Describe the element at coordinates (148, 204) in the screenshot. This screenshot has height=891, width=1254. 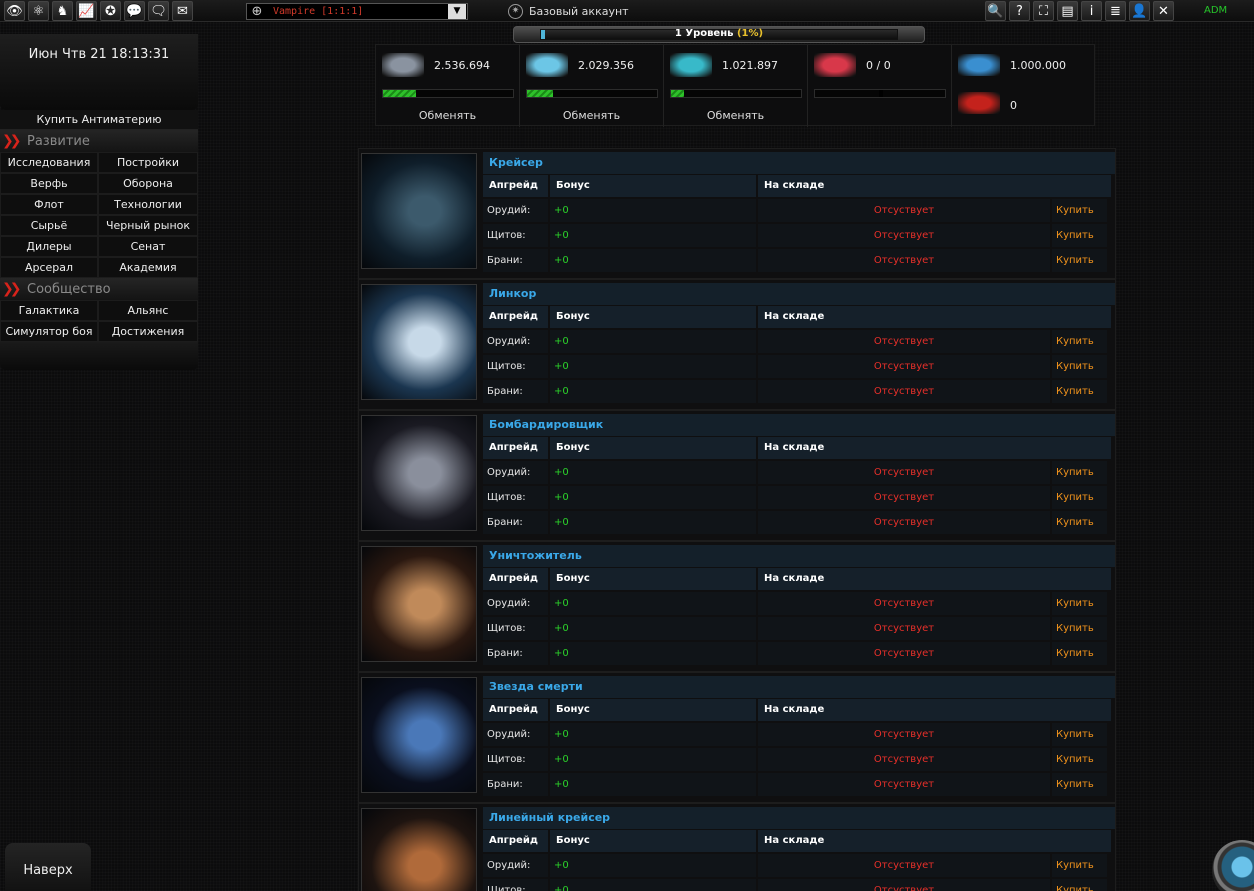
I see `sidebar-item: Технологии` at that location.